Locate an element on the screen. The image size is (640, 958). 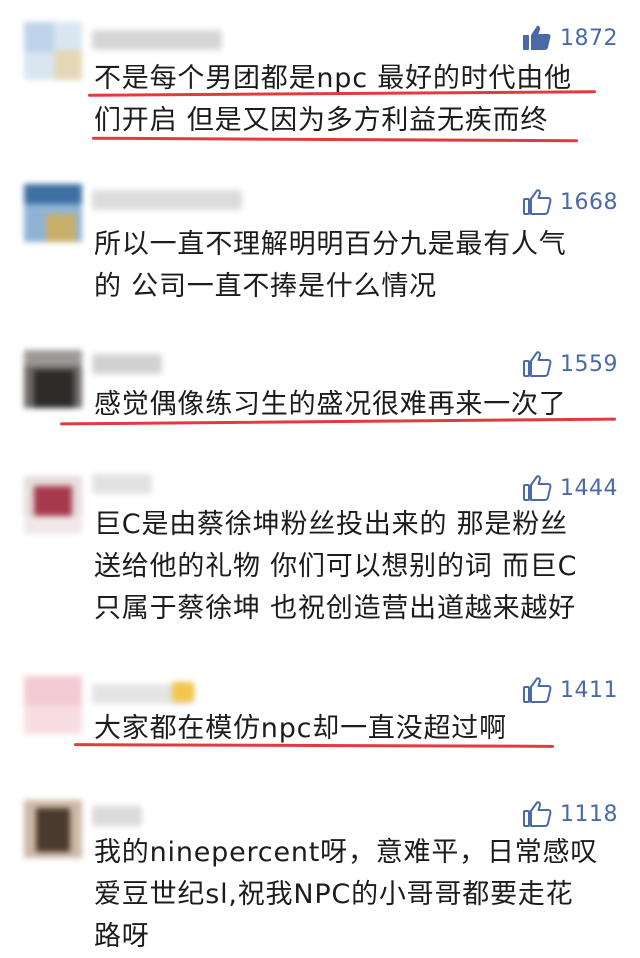
like-button: 1118 is located at coordinates (570, 814).